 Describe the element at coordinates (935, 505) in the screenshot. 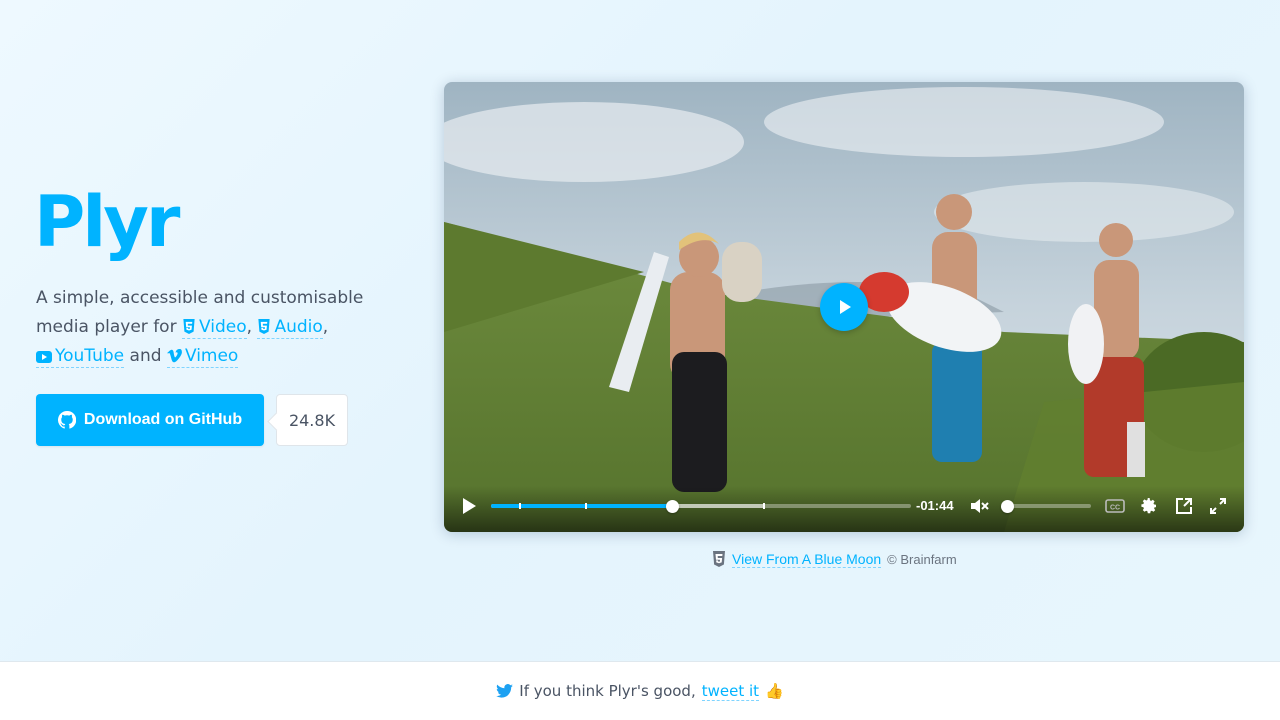

I see `time-remaining: -01:44` at that location.